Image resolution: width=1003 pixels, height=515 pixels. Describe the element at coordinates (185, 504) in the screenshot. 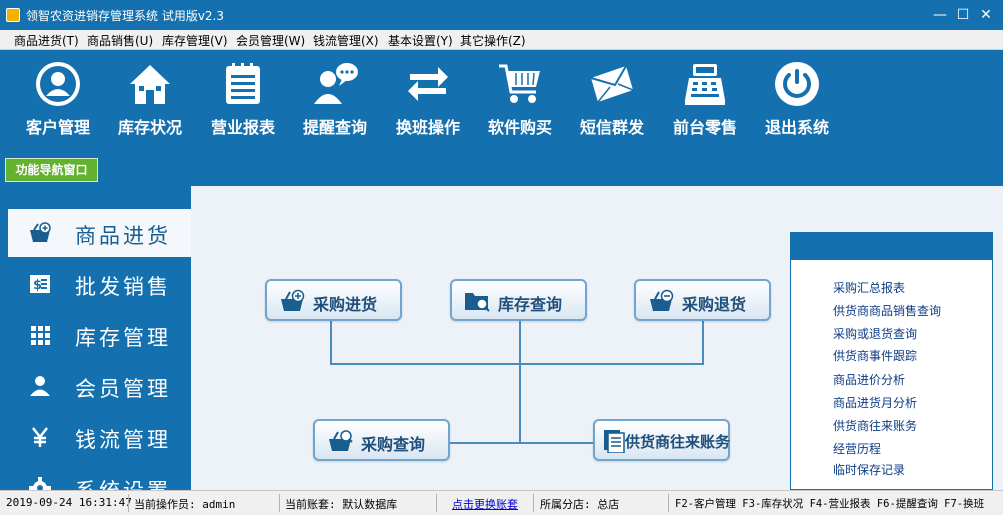

I see `status-operator: 当前操作员: admin` at that location.